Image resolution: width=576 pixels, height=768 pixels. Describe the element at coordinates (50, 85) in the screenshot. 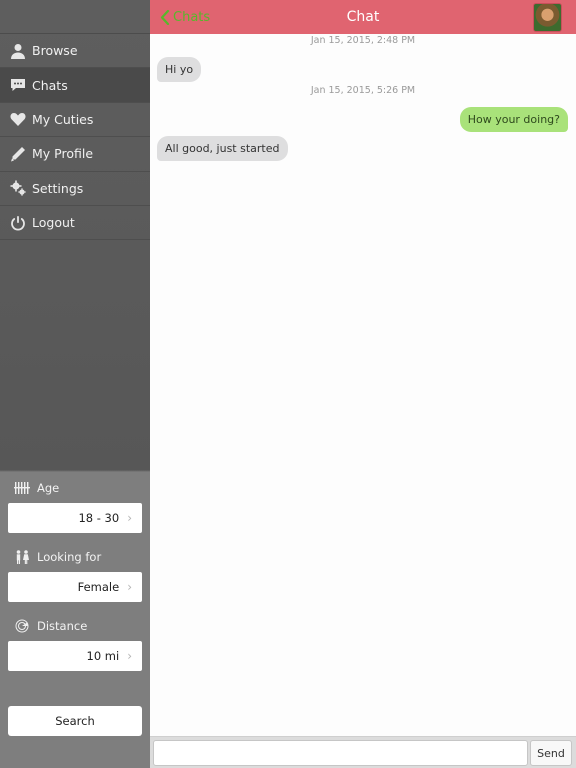

I see `sidebar-item-label: Chats` at that location.